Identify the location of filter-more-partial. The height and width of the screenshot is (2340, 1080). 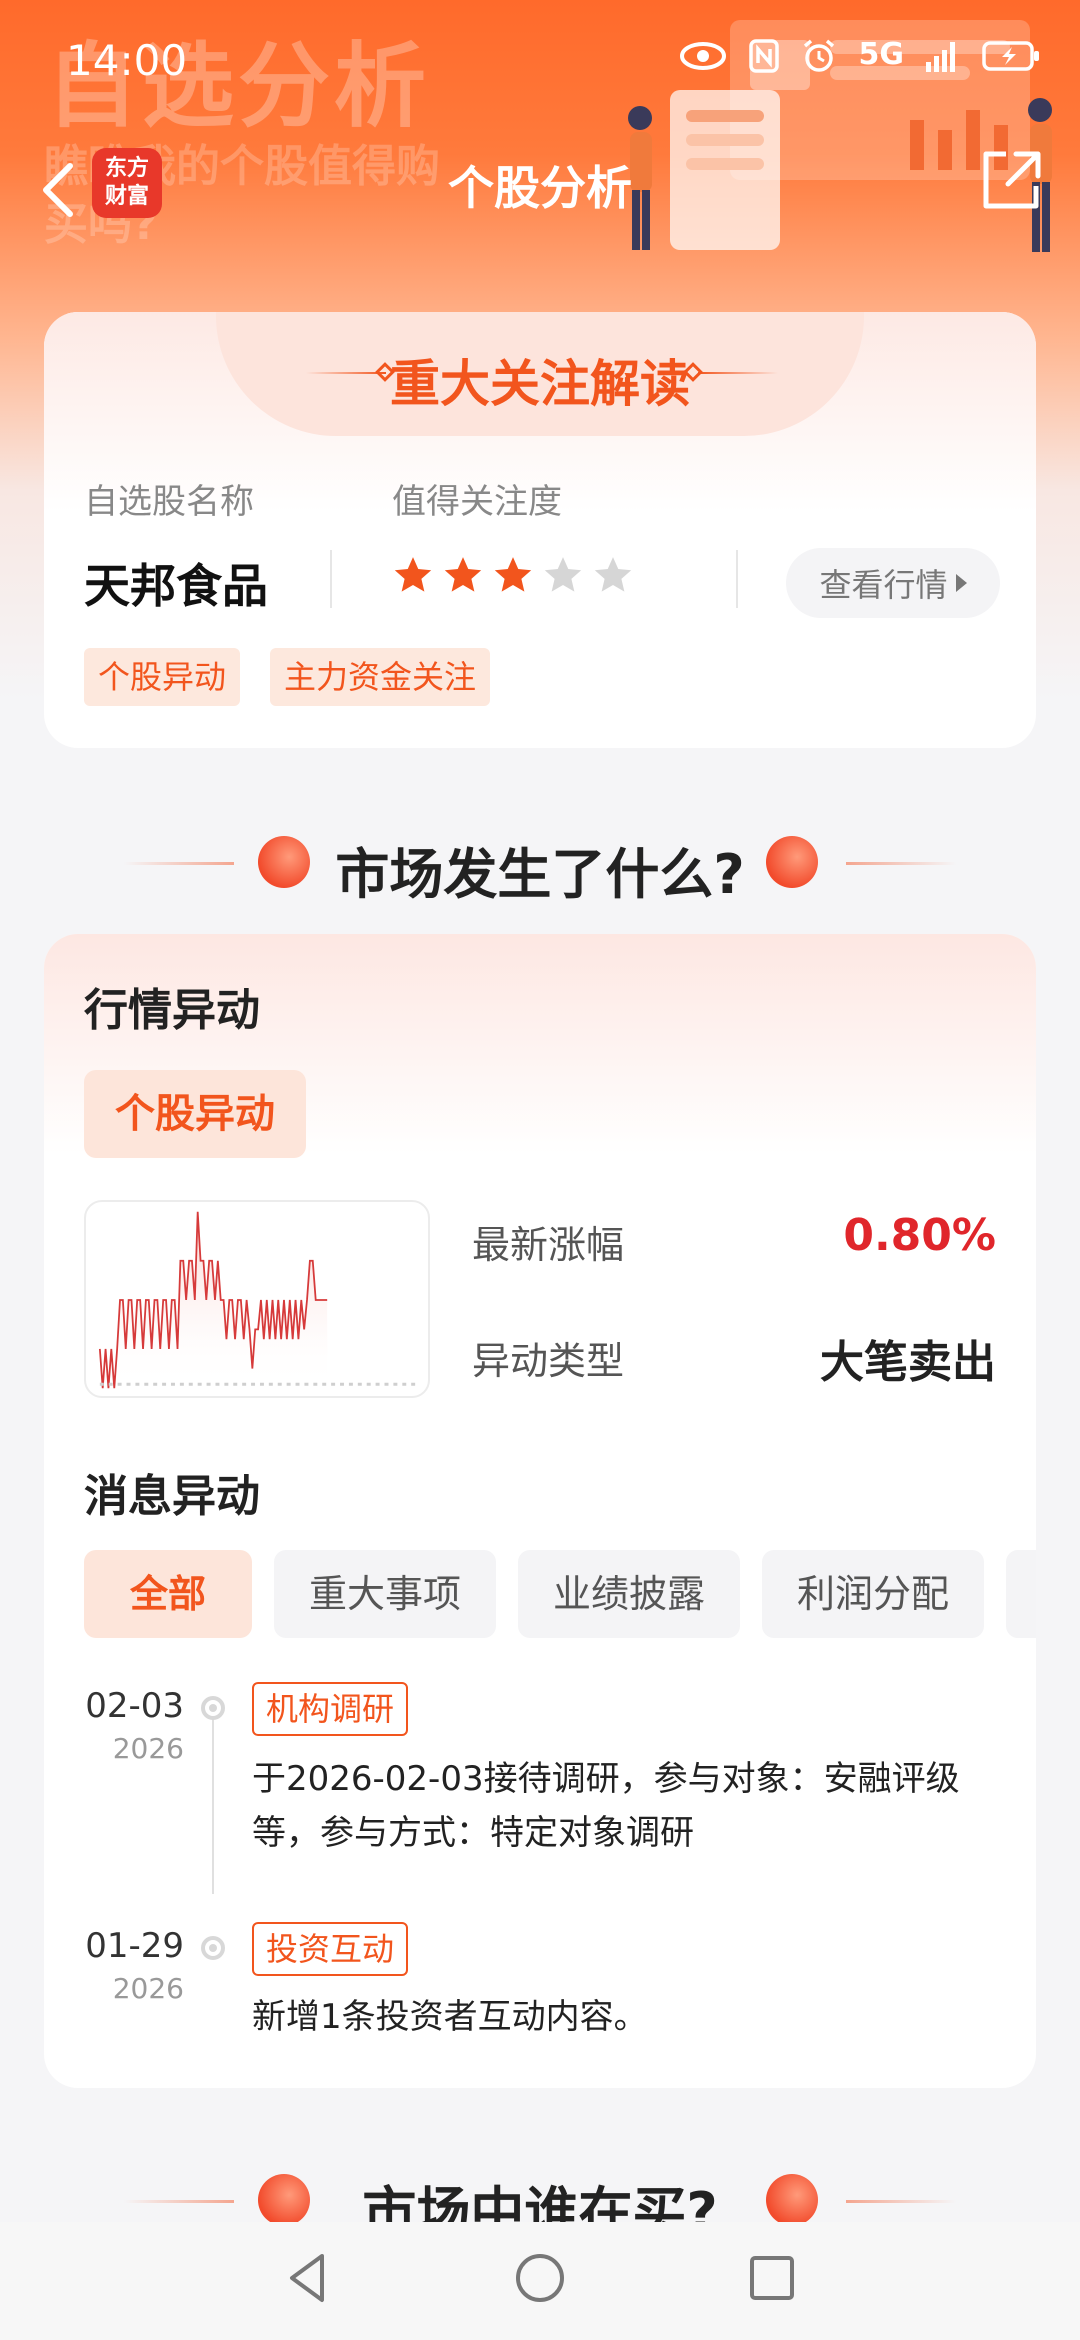
(1021, 1594).